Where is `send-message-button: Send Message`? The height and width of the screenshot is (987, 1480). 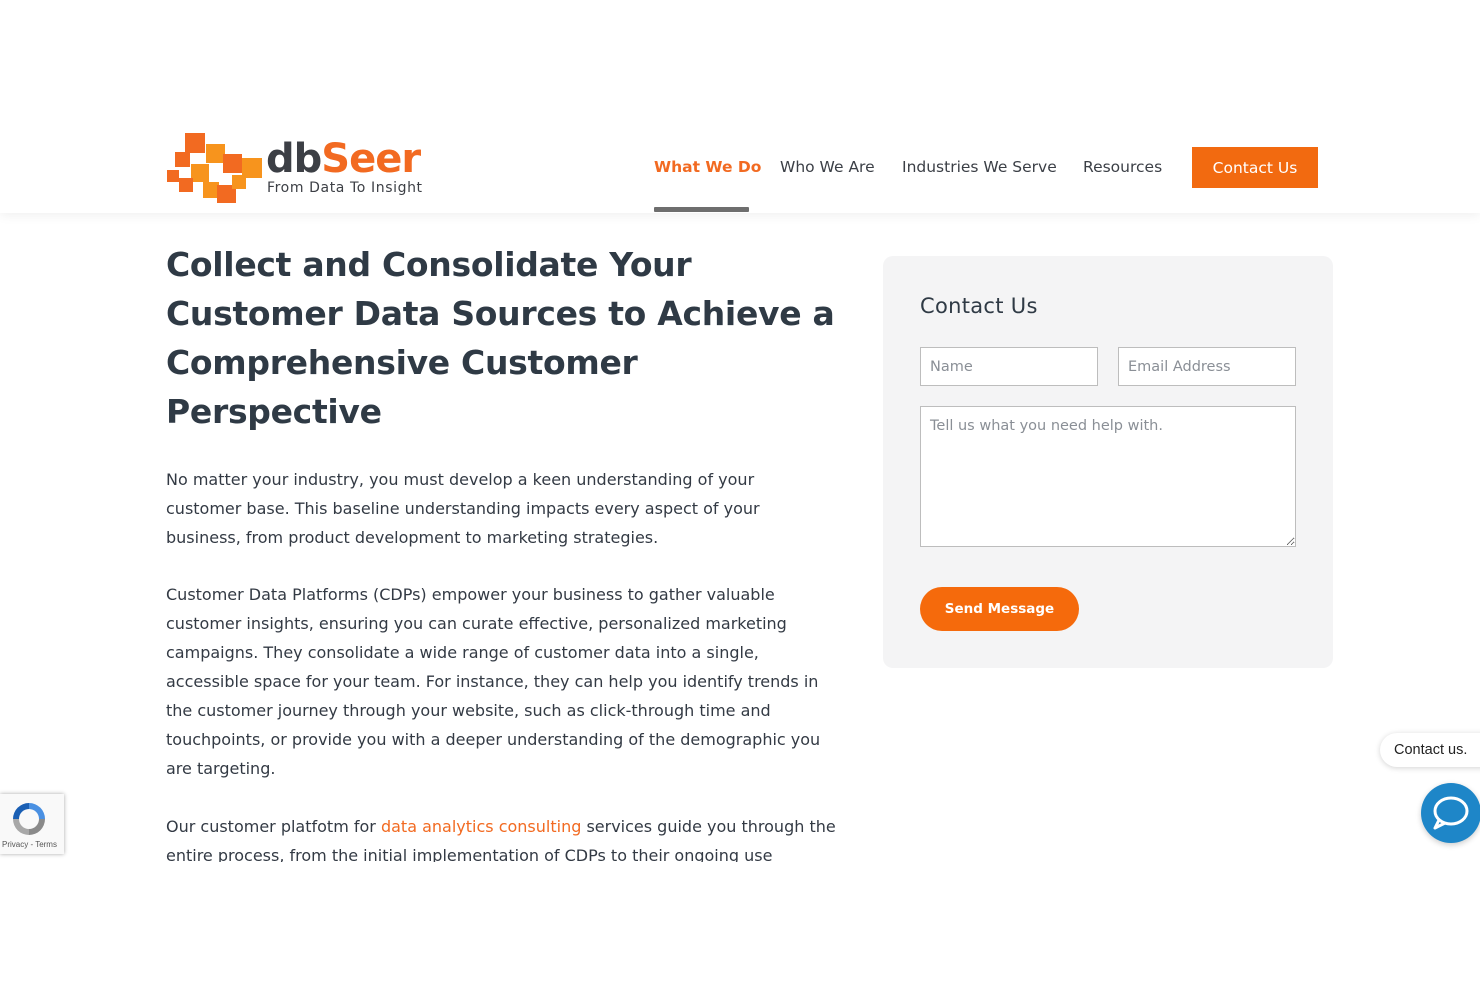 send-message-button: Send Message is located at coordinates (999, 609).